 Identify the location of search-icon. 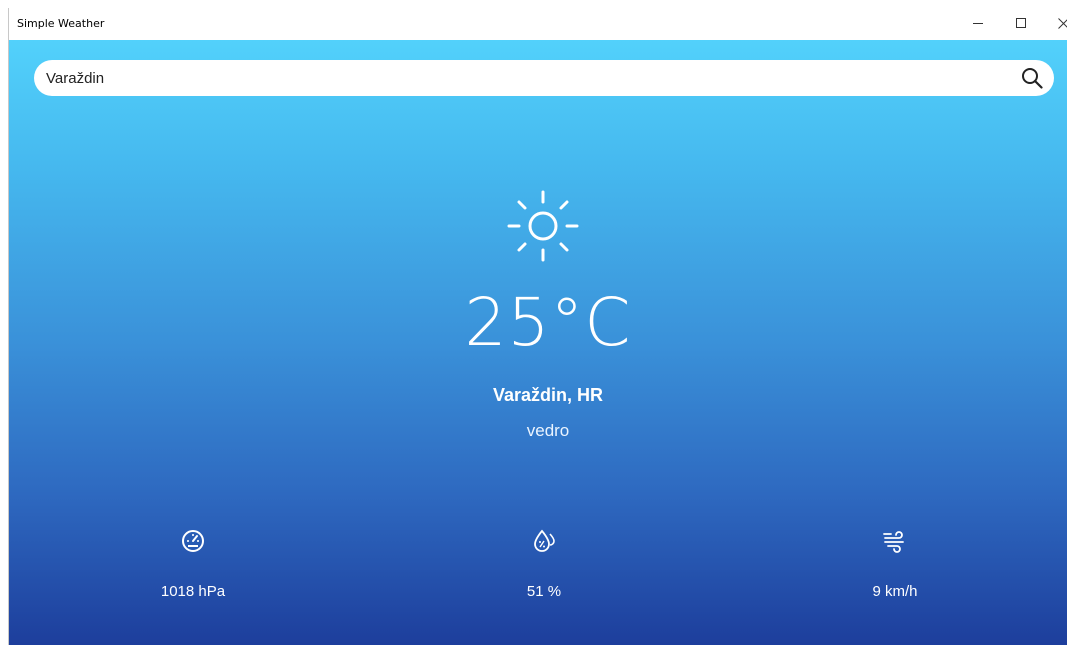
(1032, 78).